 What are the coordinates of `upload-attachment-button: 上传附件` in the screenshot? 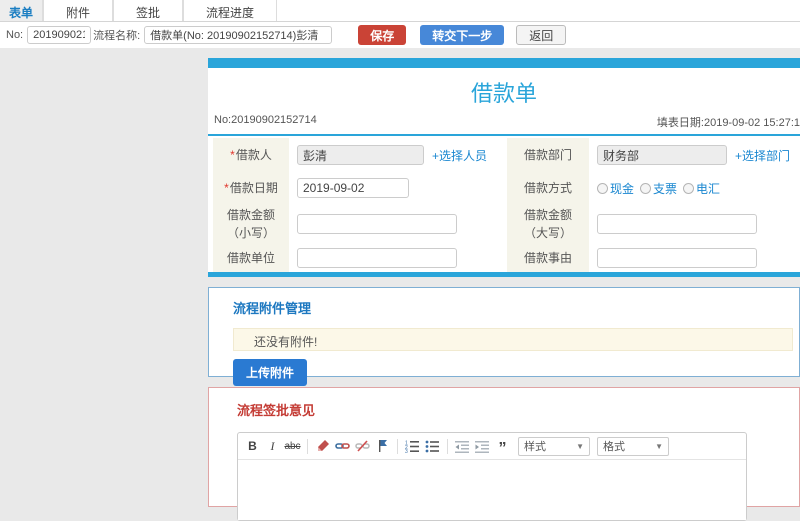 It's located at (270, 372).